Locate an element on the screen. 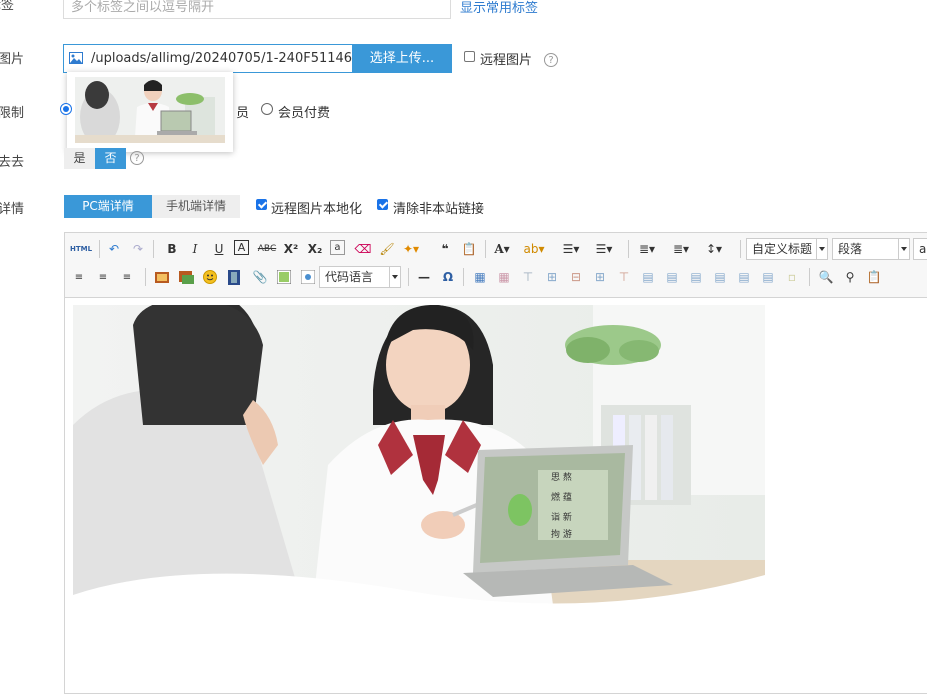 This screenshot has width=927, height=694. strikethrough-icon: ABC is located at coordinates (267, 249).